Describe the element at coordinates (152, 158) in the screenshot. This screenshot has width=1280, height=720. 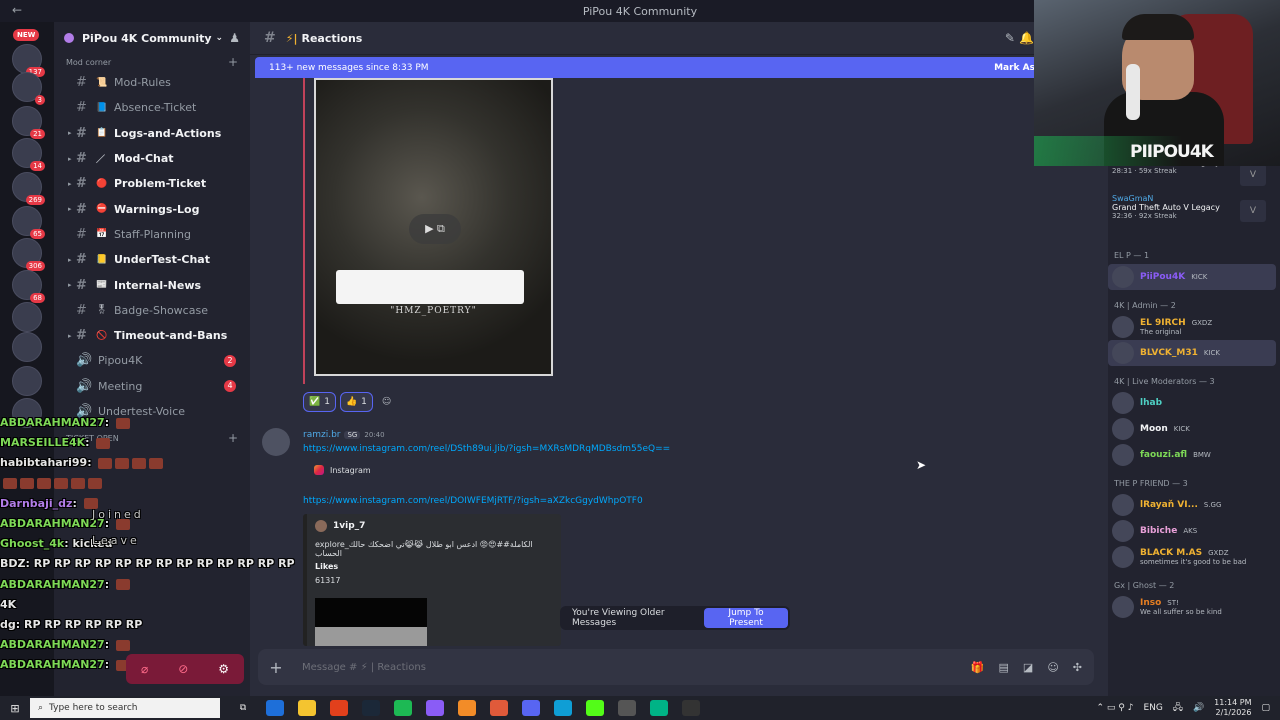
I see `channel-mod-chat: ▸ # ／ Mod-Chat` at that location.